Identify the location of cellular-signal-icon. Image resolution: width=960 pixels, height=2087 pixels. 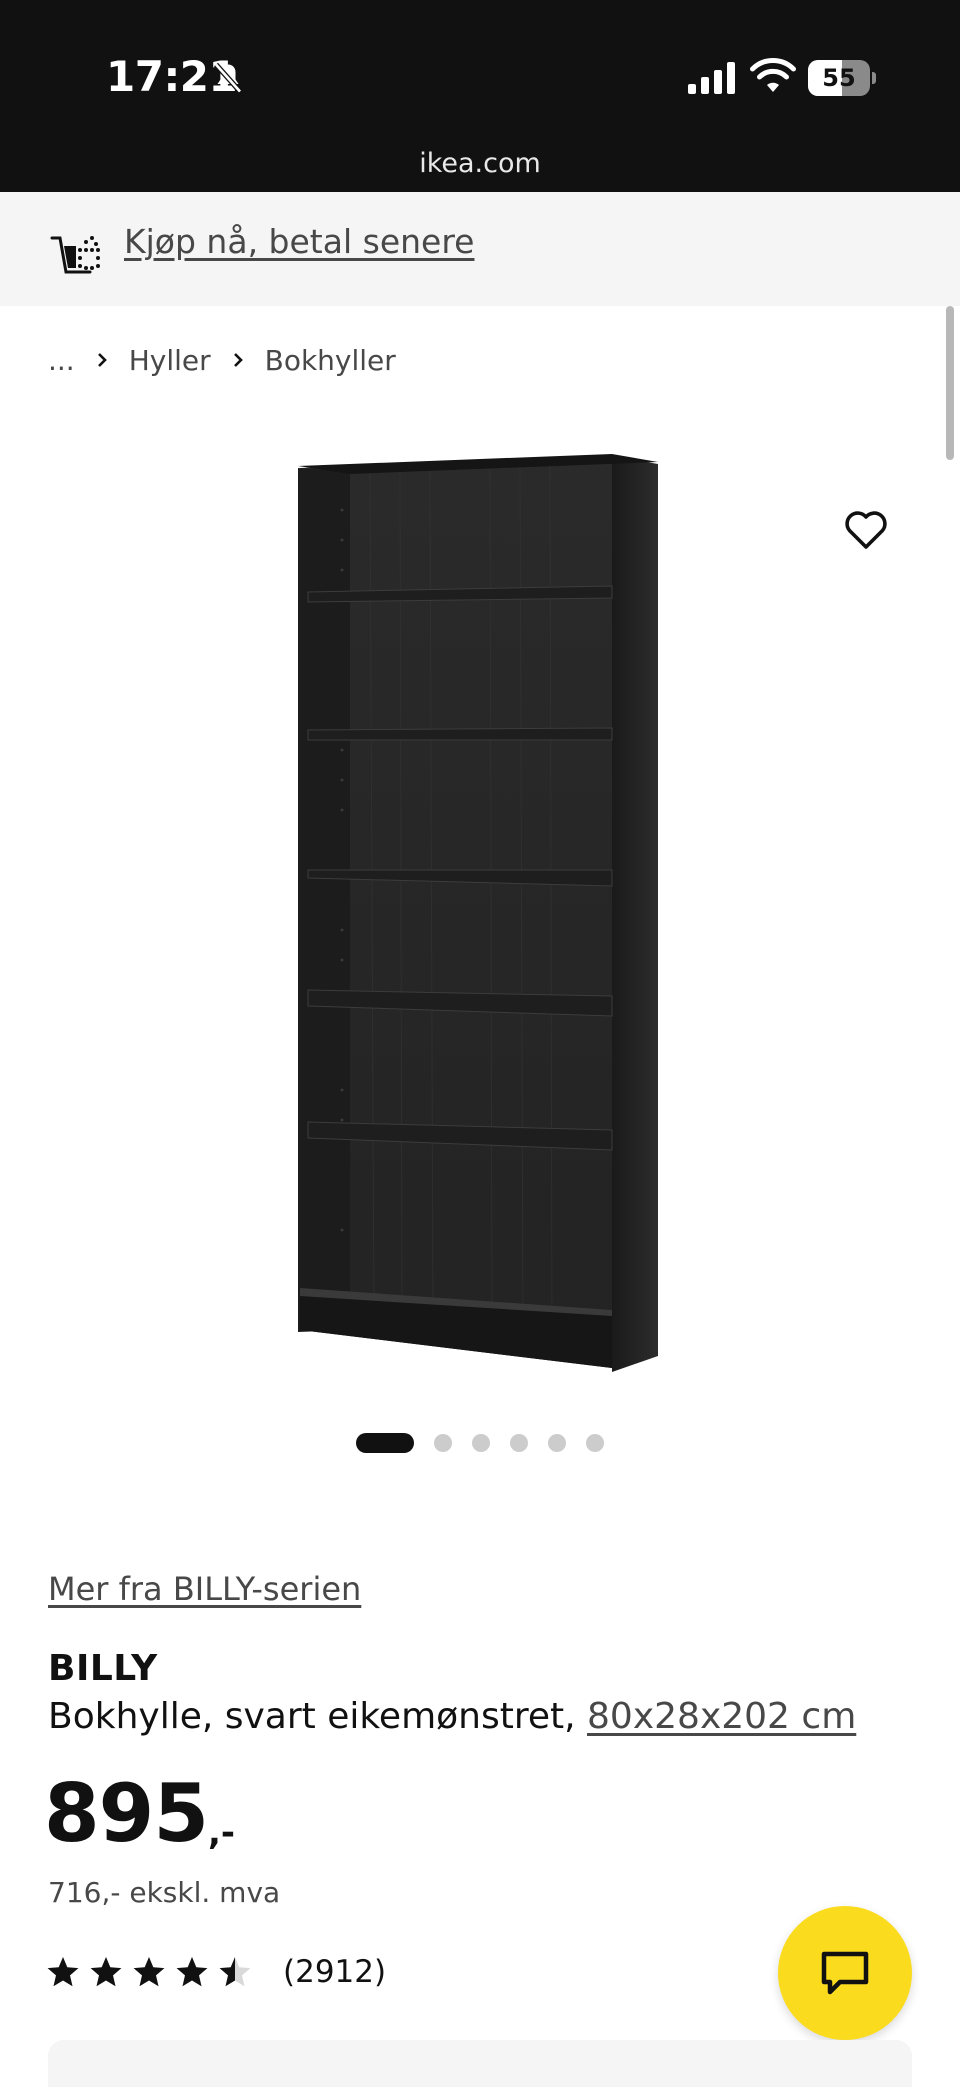
(711, 78).